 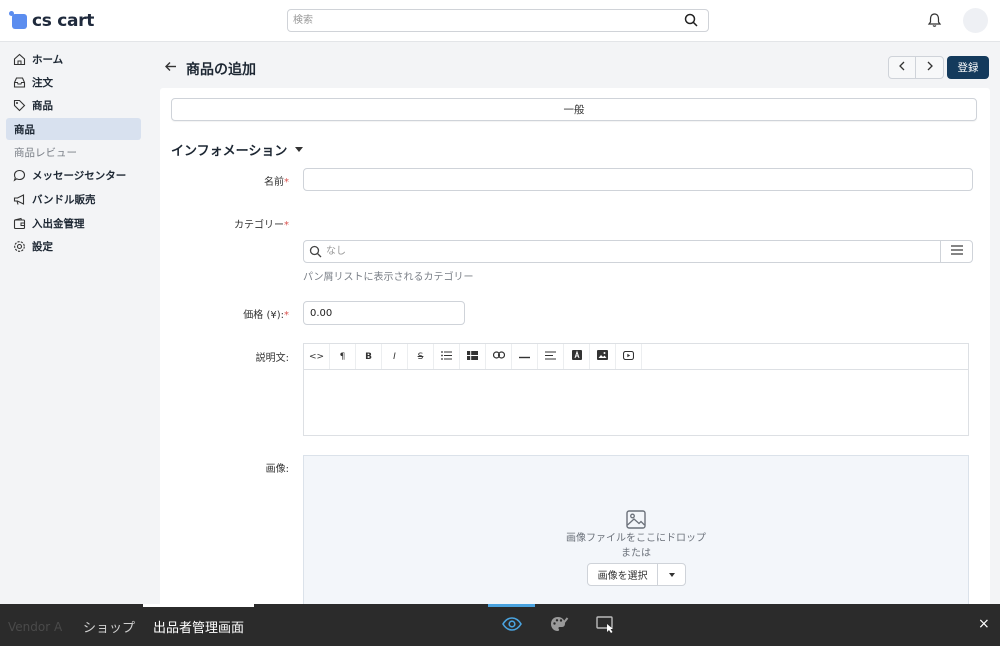 What do you see at coordinates (19, 246) in the screenshot?
I see `gear-icon` at bounding box center [19, 246].